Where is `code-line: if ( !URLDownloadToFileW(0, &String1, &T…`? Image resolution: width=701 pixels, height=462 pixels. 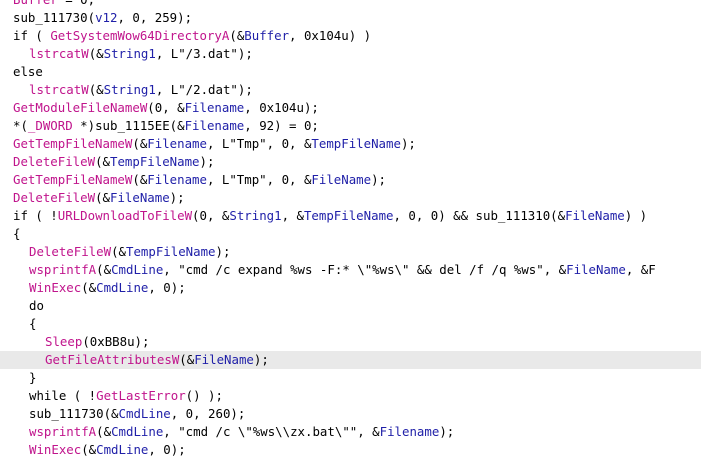
code-line: if ( !URLDownloadToFileW(0, &String1, &T… is located at coordinates (350, 216).